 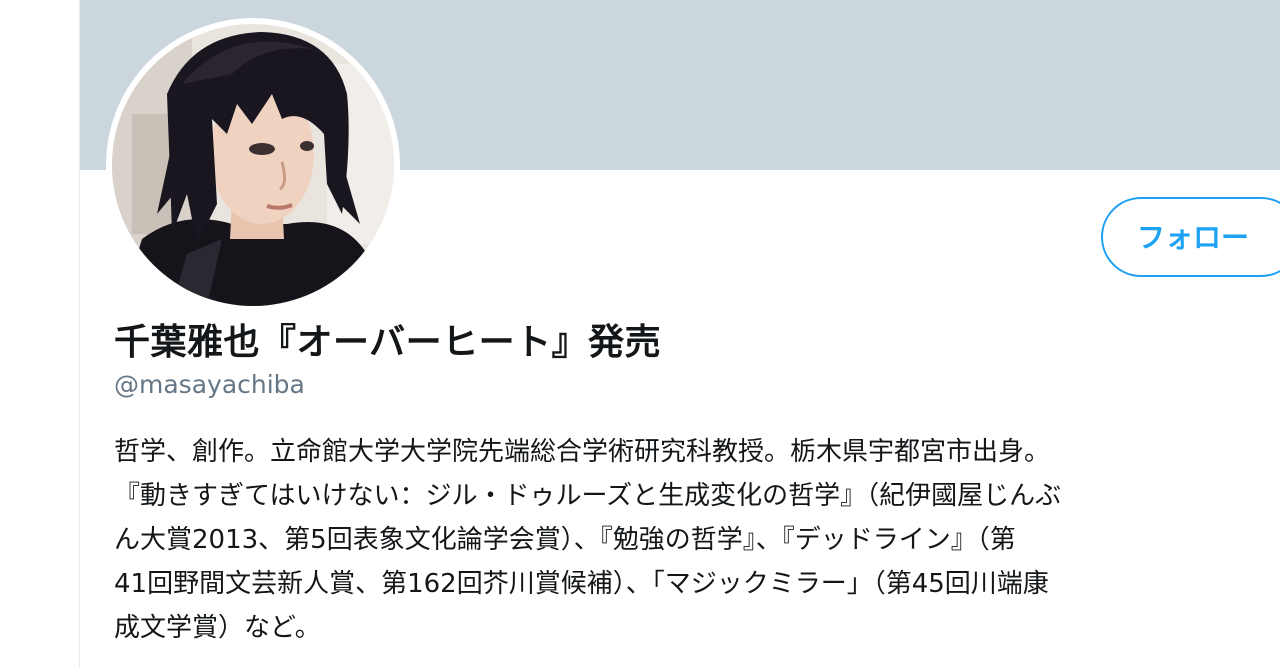 What do you see at coordinates (588, 496) in the screenshot?
I see `bio-line: 『動きすぎてはいけない：ジル・ドゥルーズと生成変化の哲学』（紀伊國屋じんぶ` at bounding box center [588, 496].